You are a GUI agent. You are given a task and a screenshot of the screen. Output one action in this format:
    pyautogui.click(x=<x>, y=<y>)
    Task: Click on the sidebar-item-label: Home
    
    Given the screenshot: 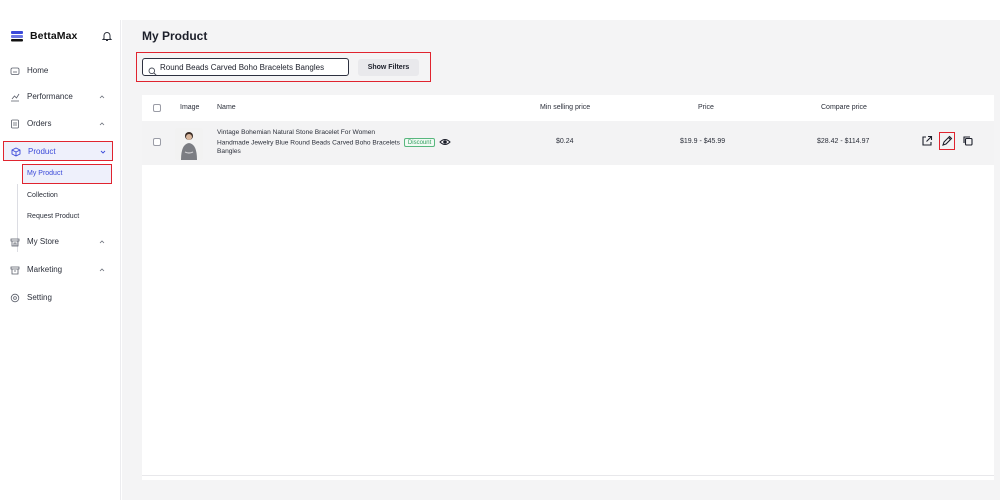 What is the action you would take?
    pyautogui.click(x=38, y=70)
    